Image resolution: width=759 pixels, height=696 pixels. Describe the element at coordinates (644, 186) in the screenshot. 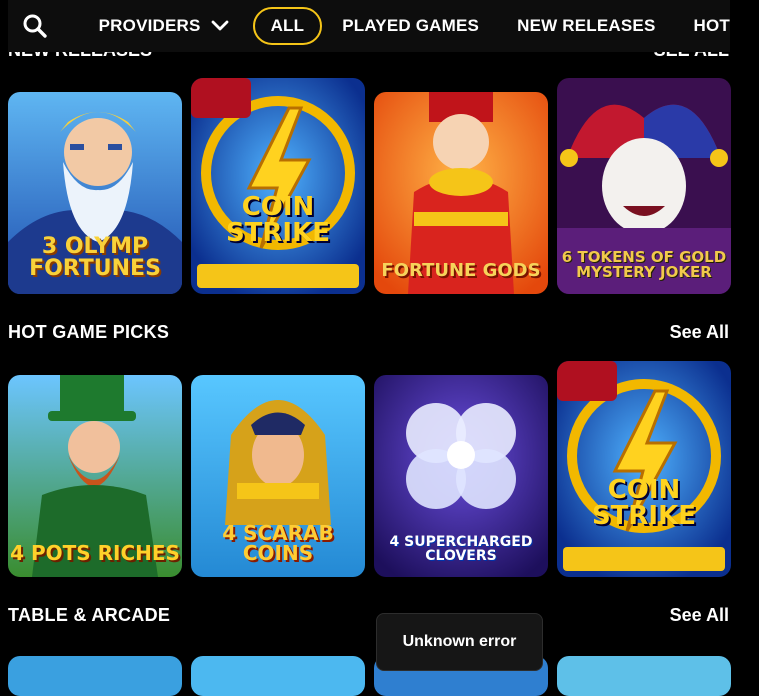

I see `game-tile-mystery-joker: 6 TOKENS OF GOLD MYSTERY JOKER` at that location.